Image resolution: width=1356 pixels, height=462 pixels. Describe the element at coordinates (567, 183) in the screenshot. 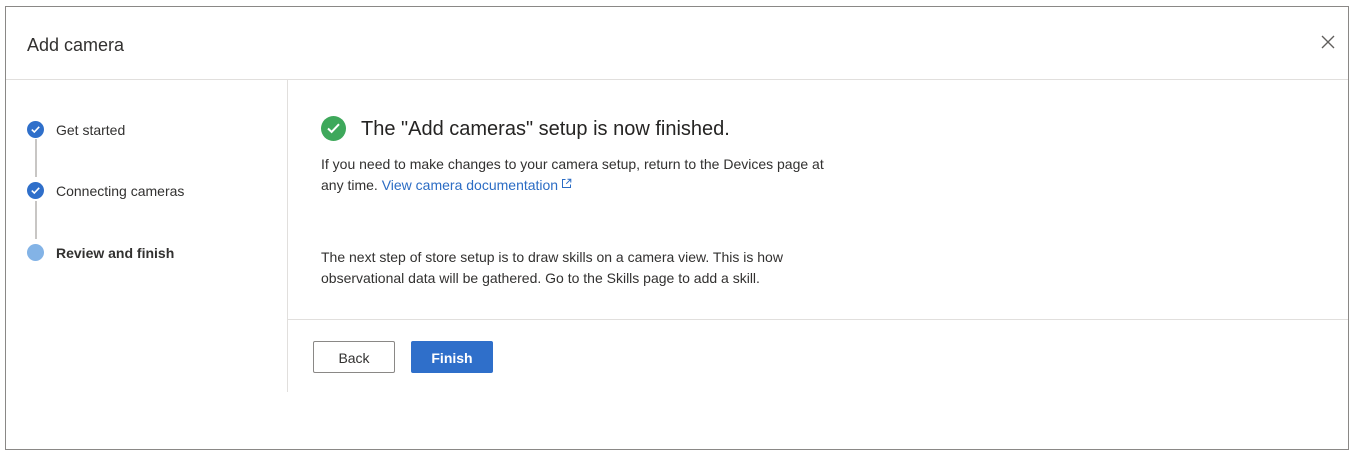

I see `external-link-icon` at that location.